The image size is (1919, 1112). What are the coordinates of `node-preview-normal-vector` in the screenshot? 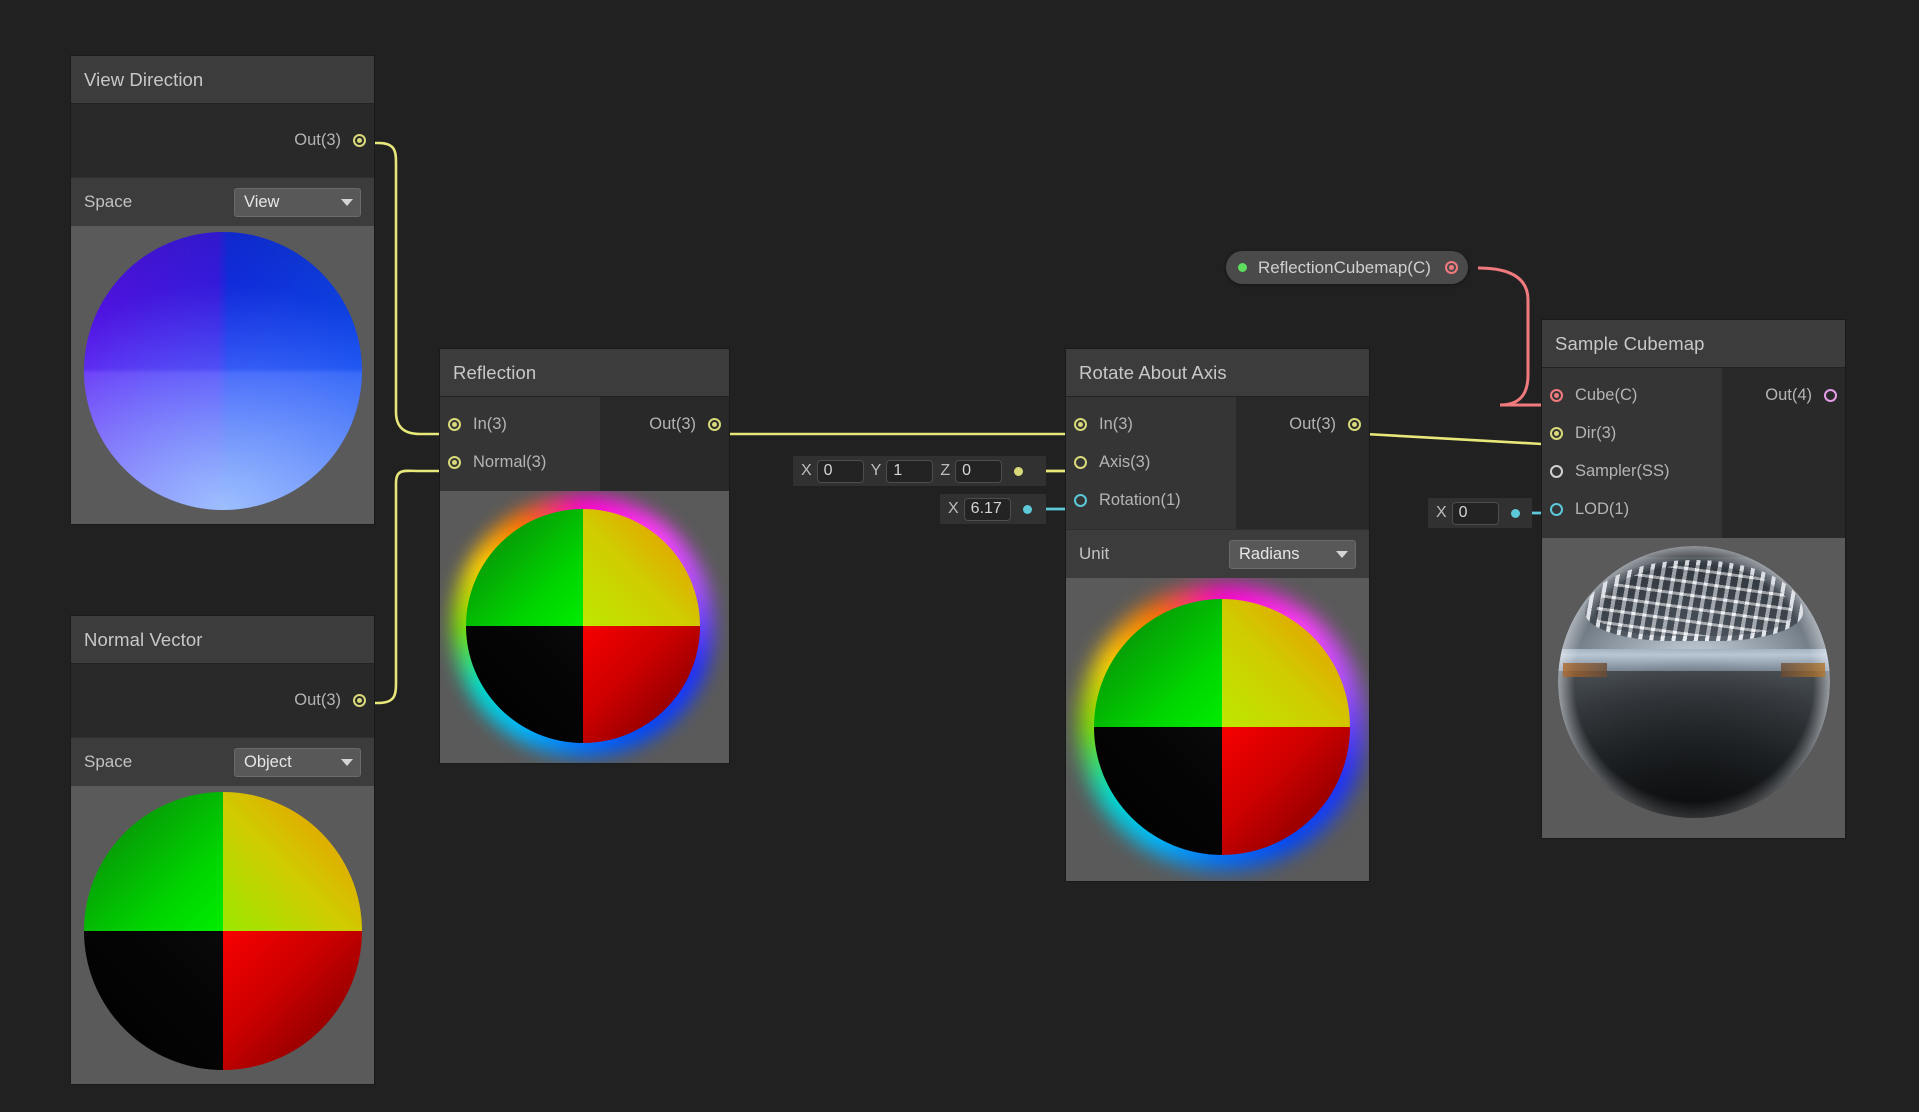 It's located at (222, 935).